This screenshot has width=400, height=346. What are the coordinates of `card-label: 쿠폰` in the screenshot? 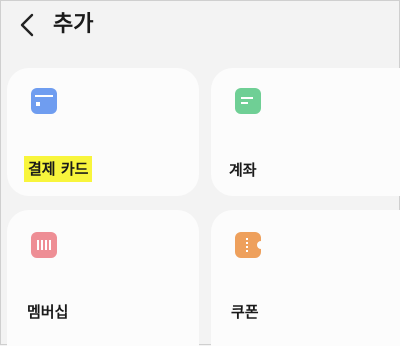 It's located at (245, 312).